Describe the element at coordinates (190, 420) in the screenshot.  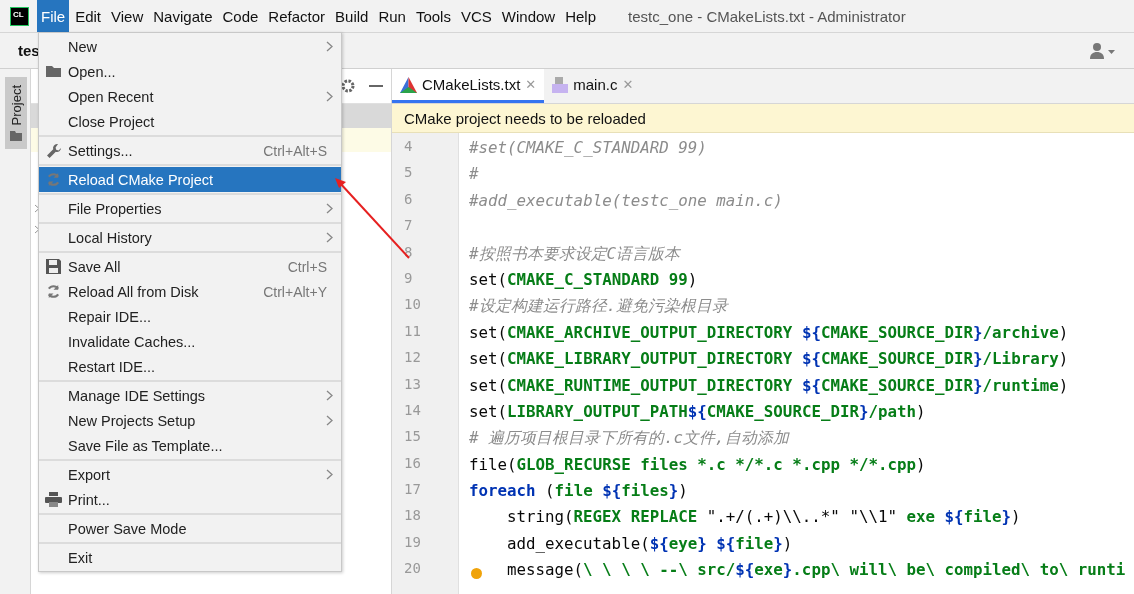
I see `menu-entry: New Projects Setup` at that location.